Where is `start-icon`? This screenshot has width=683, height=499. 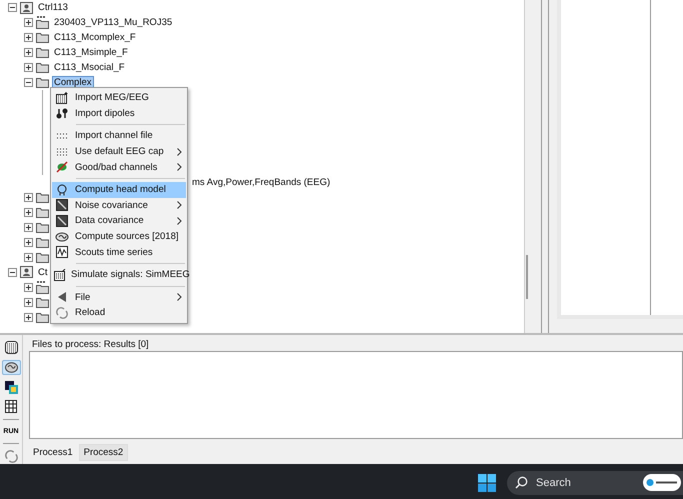
start-icon is located at coordinates (487, 483).